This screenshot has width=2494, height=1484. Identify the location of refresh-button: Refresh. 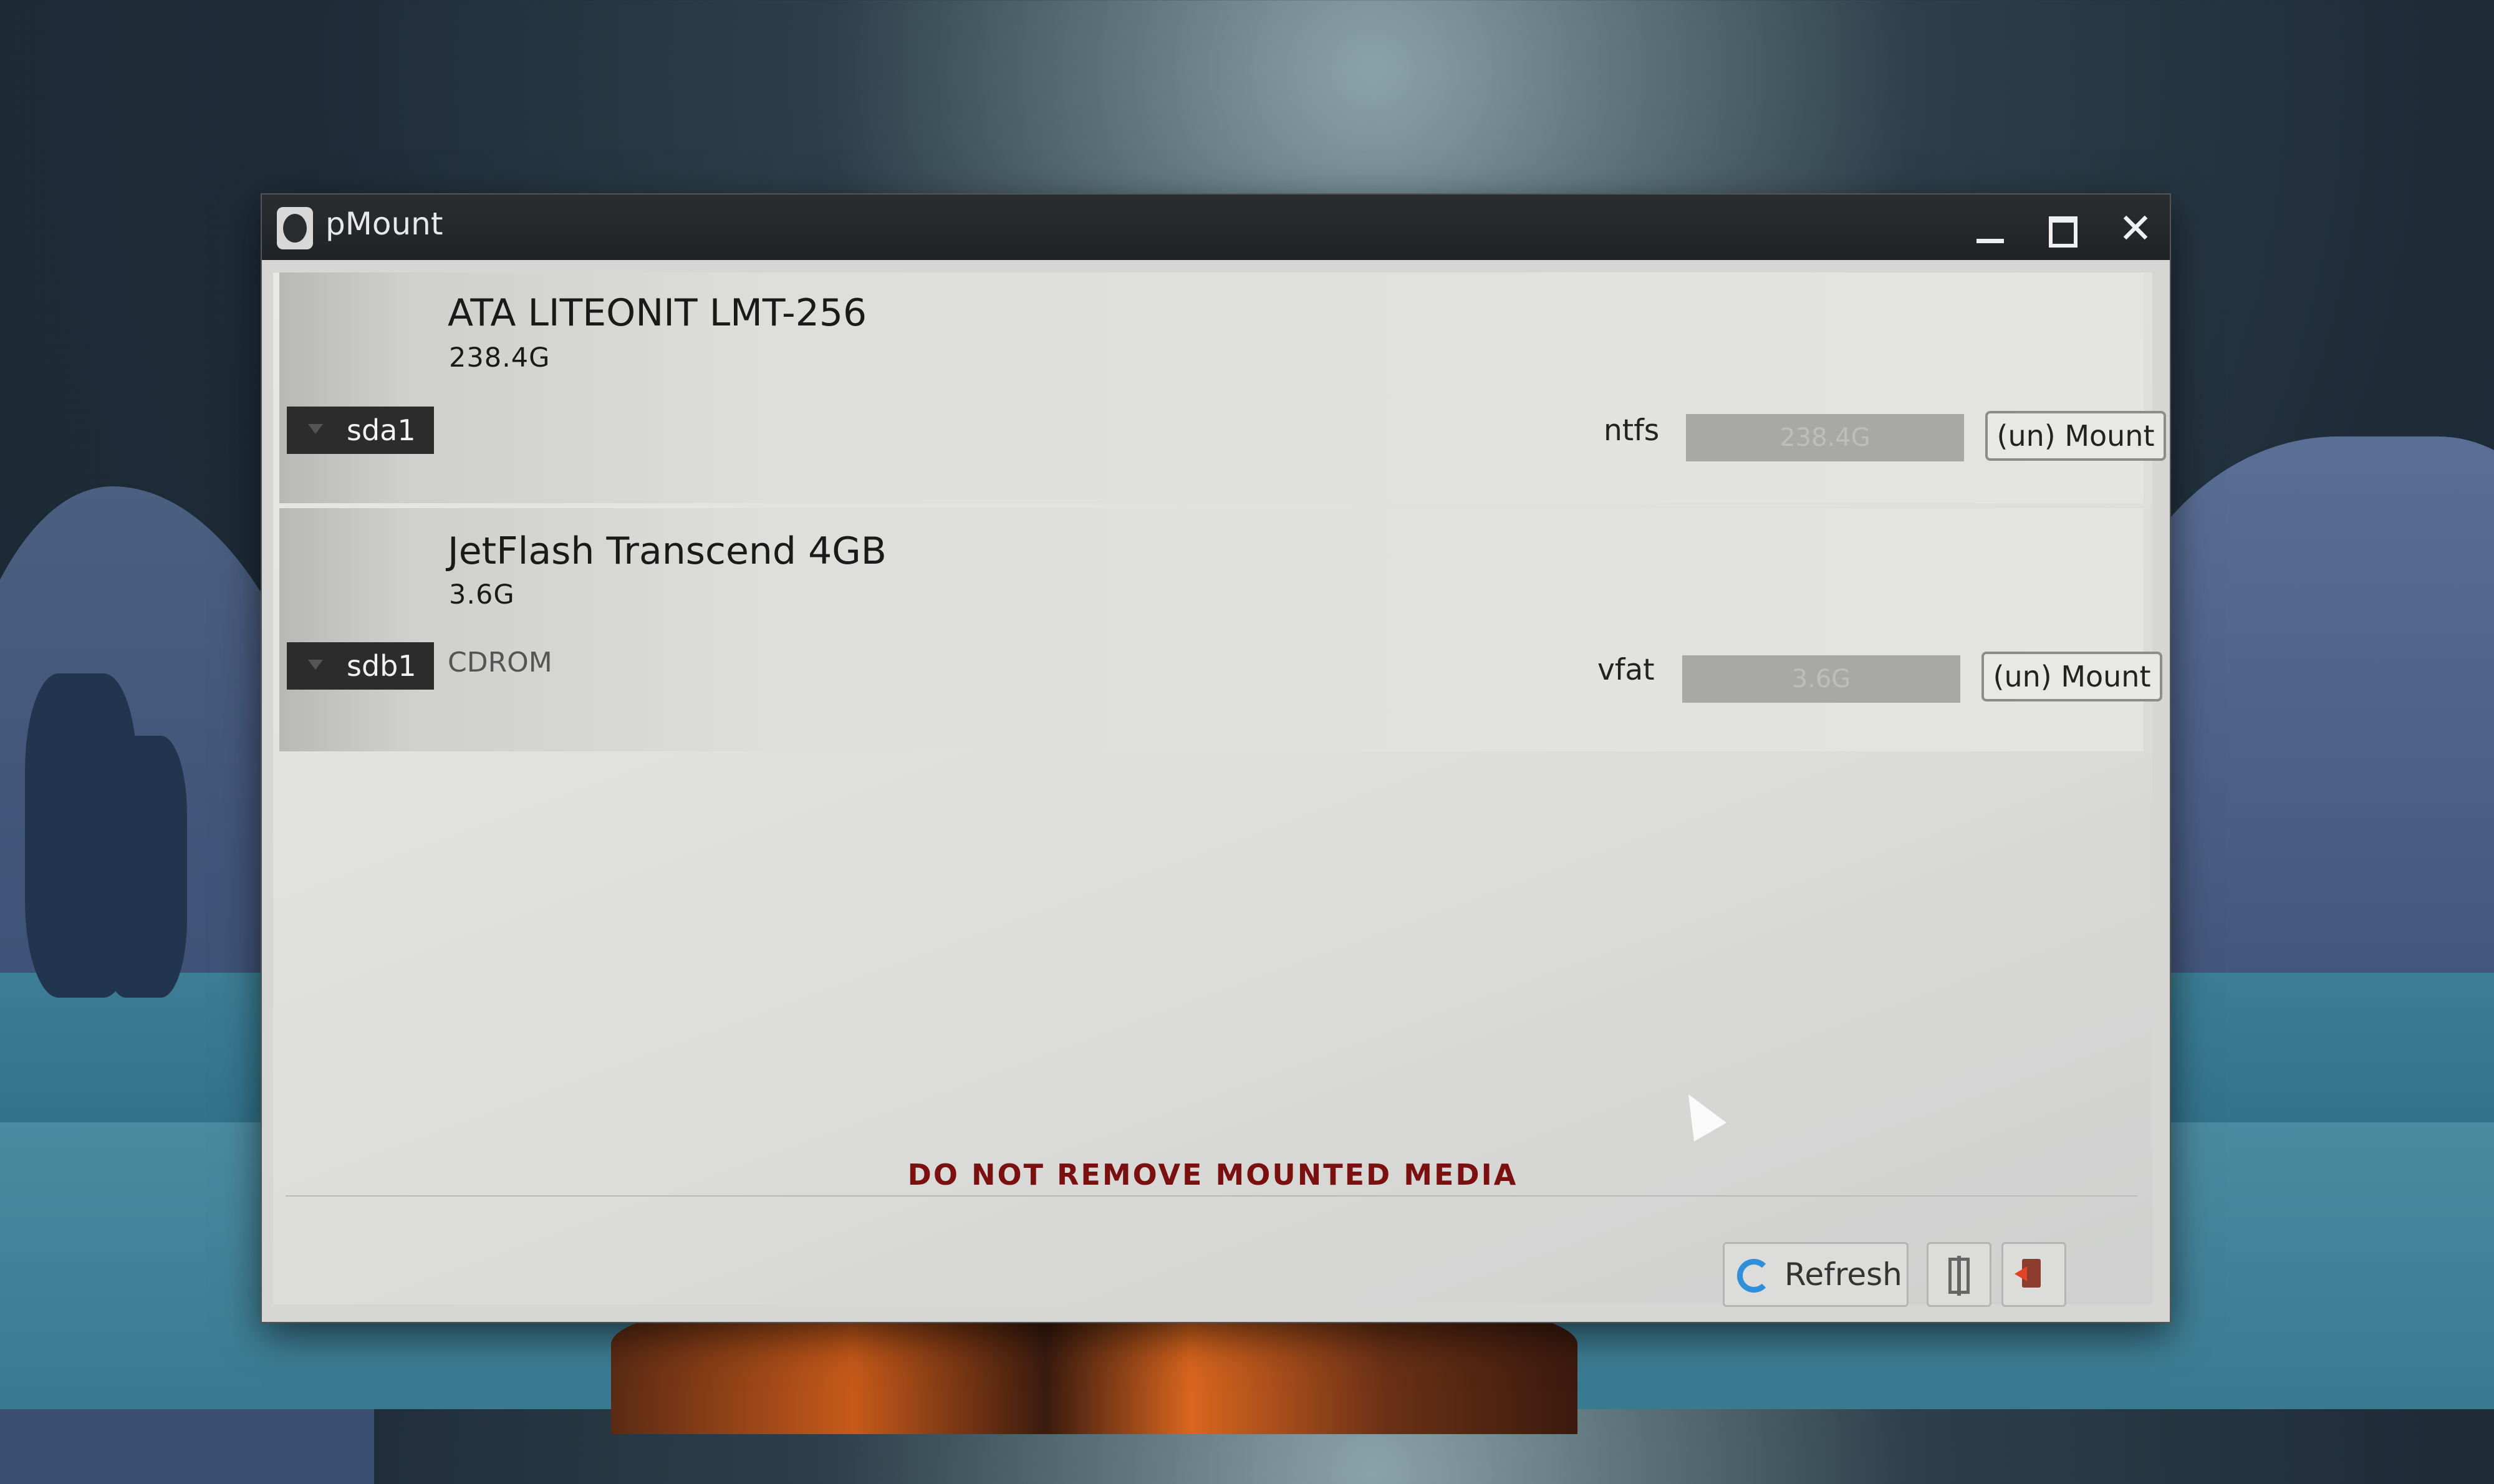
(1816, 1274).